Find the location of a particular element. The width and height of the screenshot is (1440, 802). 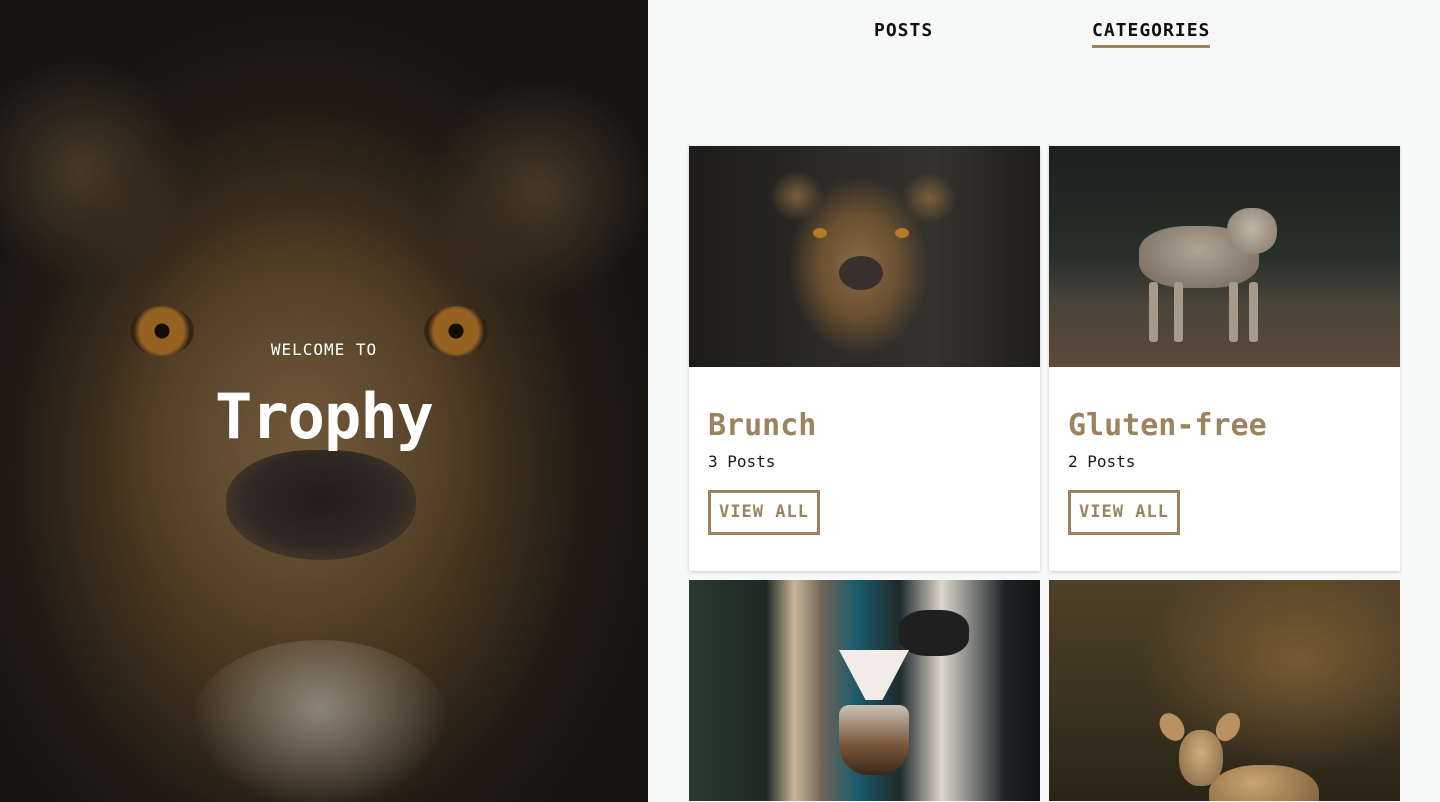

category-image-gluten-free is located at coordinates (1224, 256).